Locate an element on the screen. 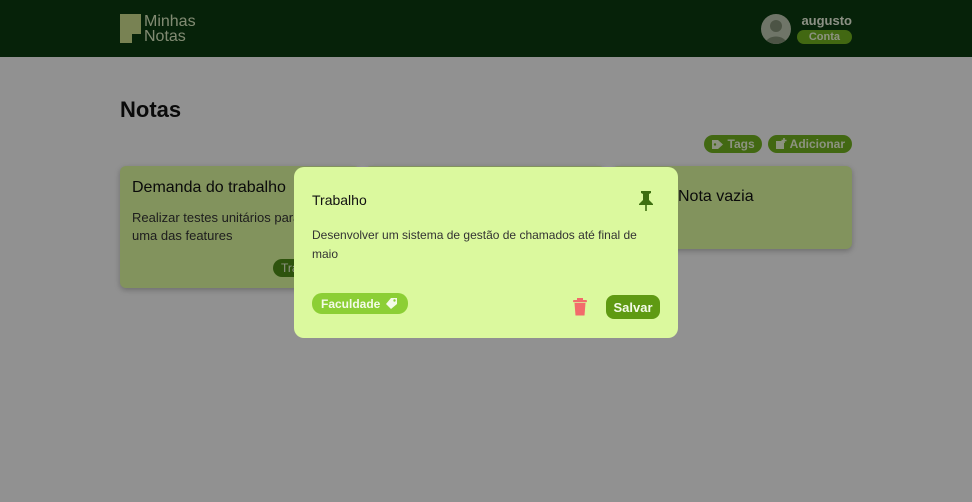 This screenshot has height=502, width=972. modal-note-tag: Faculdade is located at coordinates (360, 303).